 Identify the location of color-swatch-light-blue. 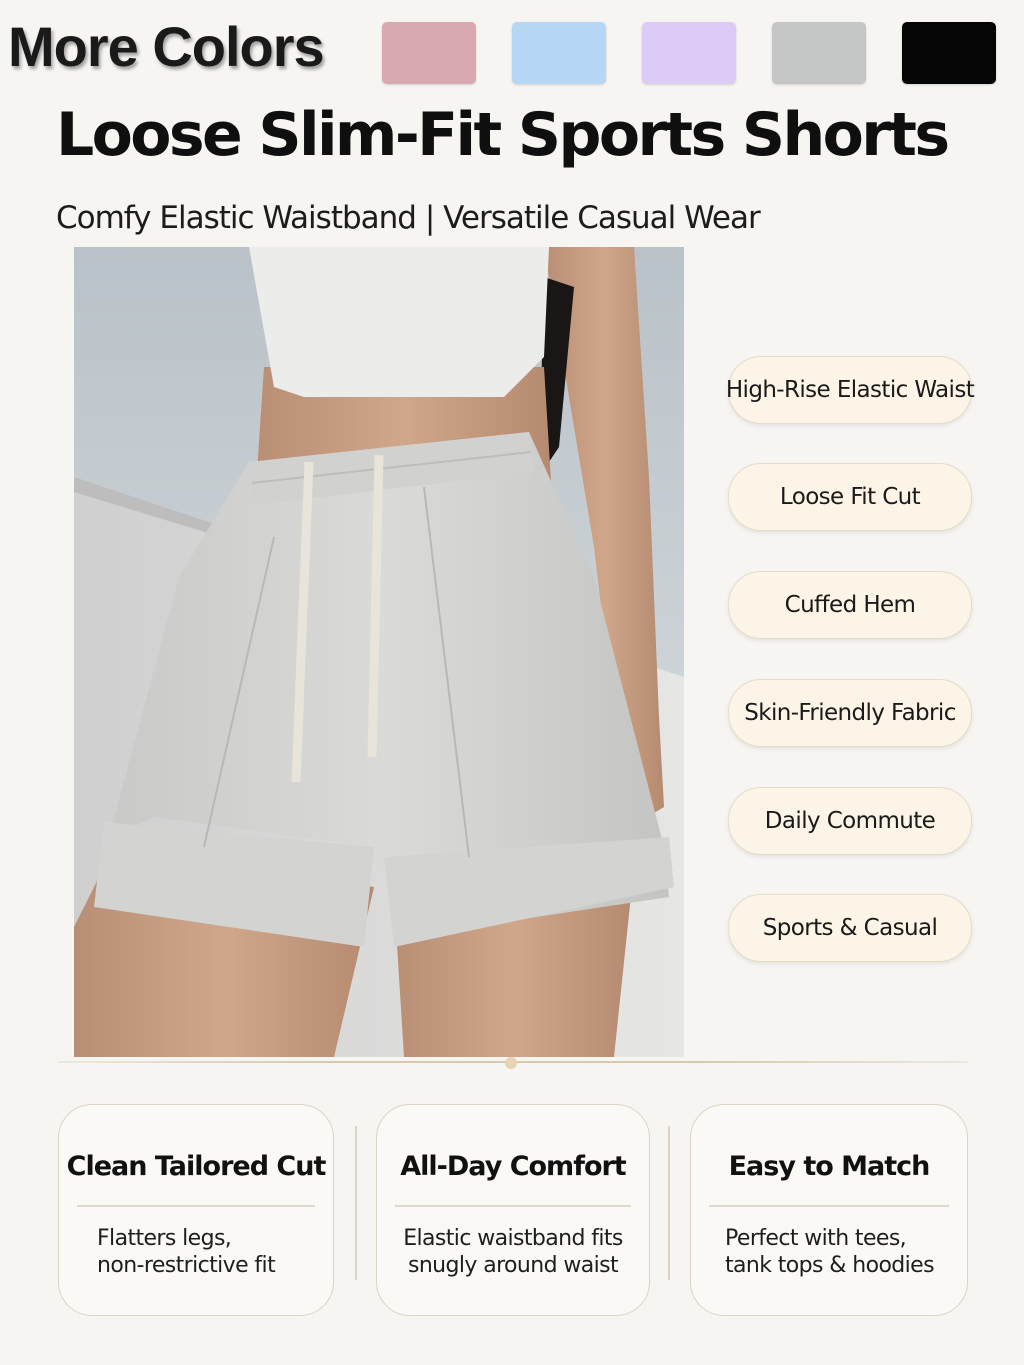
(559, 53).